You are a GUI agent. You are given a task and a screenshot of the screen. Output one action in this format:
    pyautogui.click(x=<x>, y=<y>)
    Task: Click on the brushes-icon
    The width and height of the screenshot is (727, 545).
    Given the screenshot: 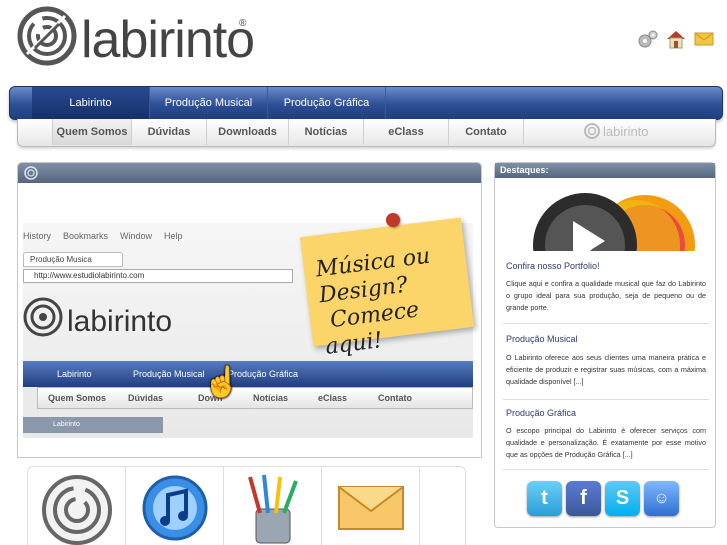 What is the action you would take?
    pyautogui.click(x=272, y=509)
    